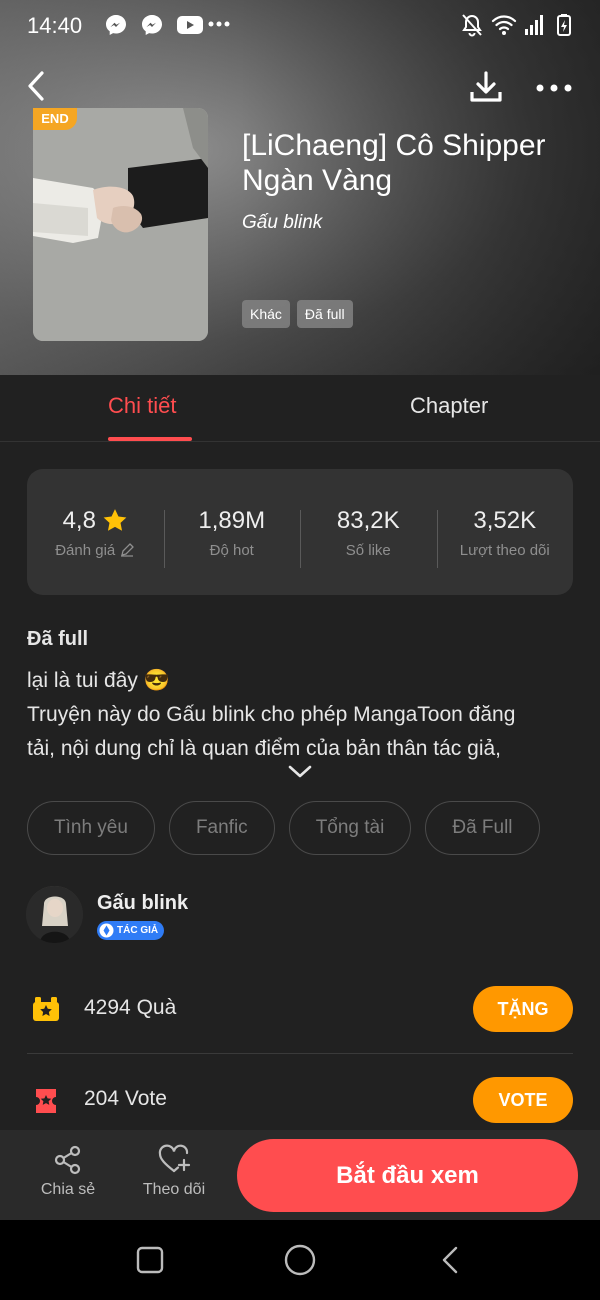 The image size is (600, 1300). I want to click on system-nav-bar, so click(300, 1260).